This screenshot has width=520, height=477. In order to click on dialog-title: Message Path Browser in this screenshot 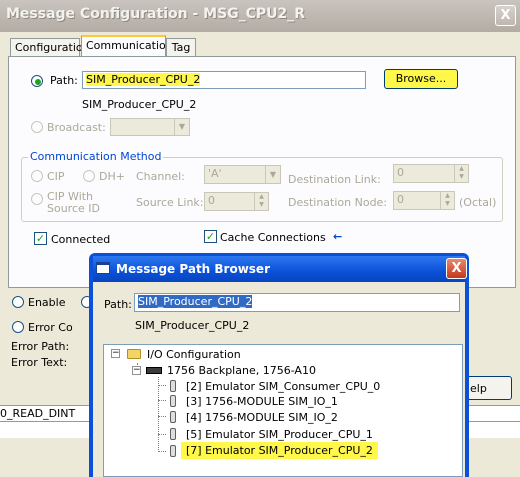, I will do `click(193, 269)`.